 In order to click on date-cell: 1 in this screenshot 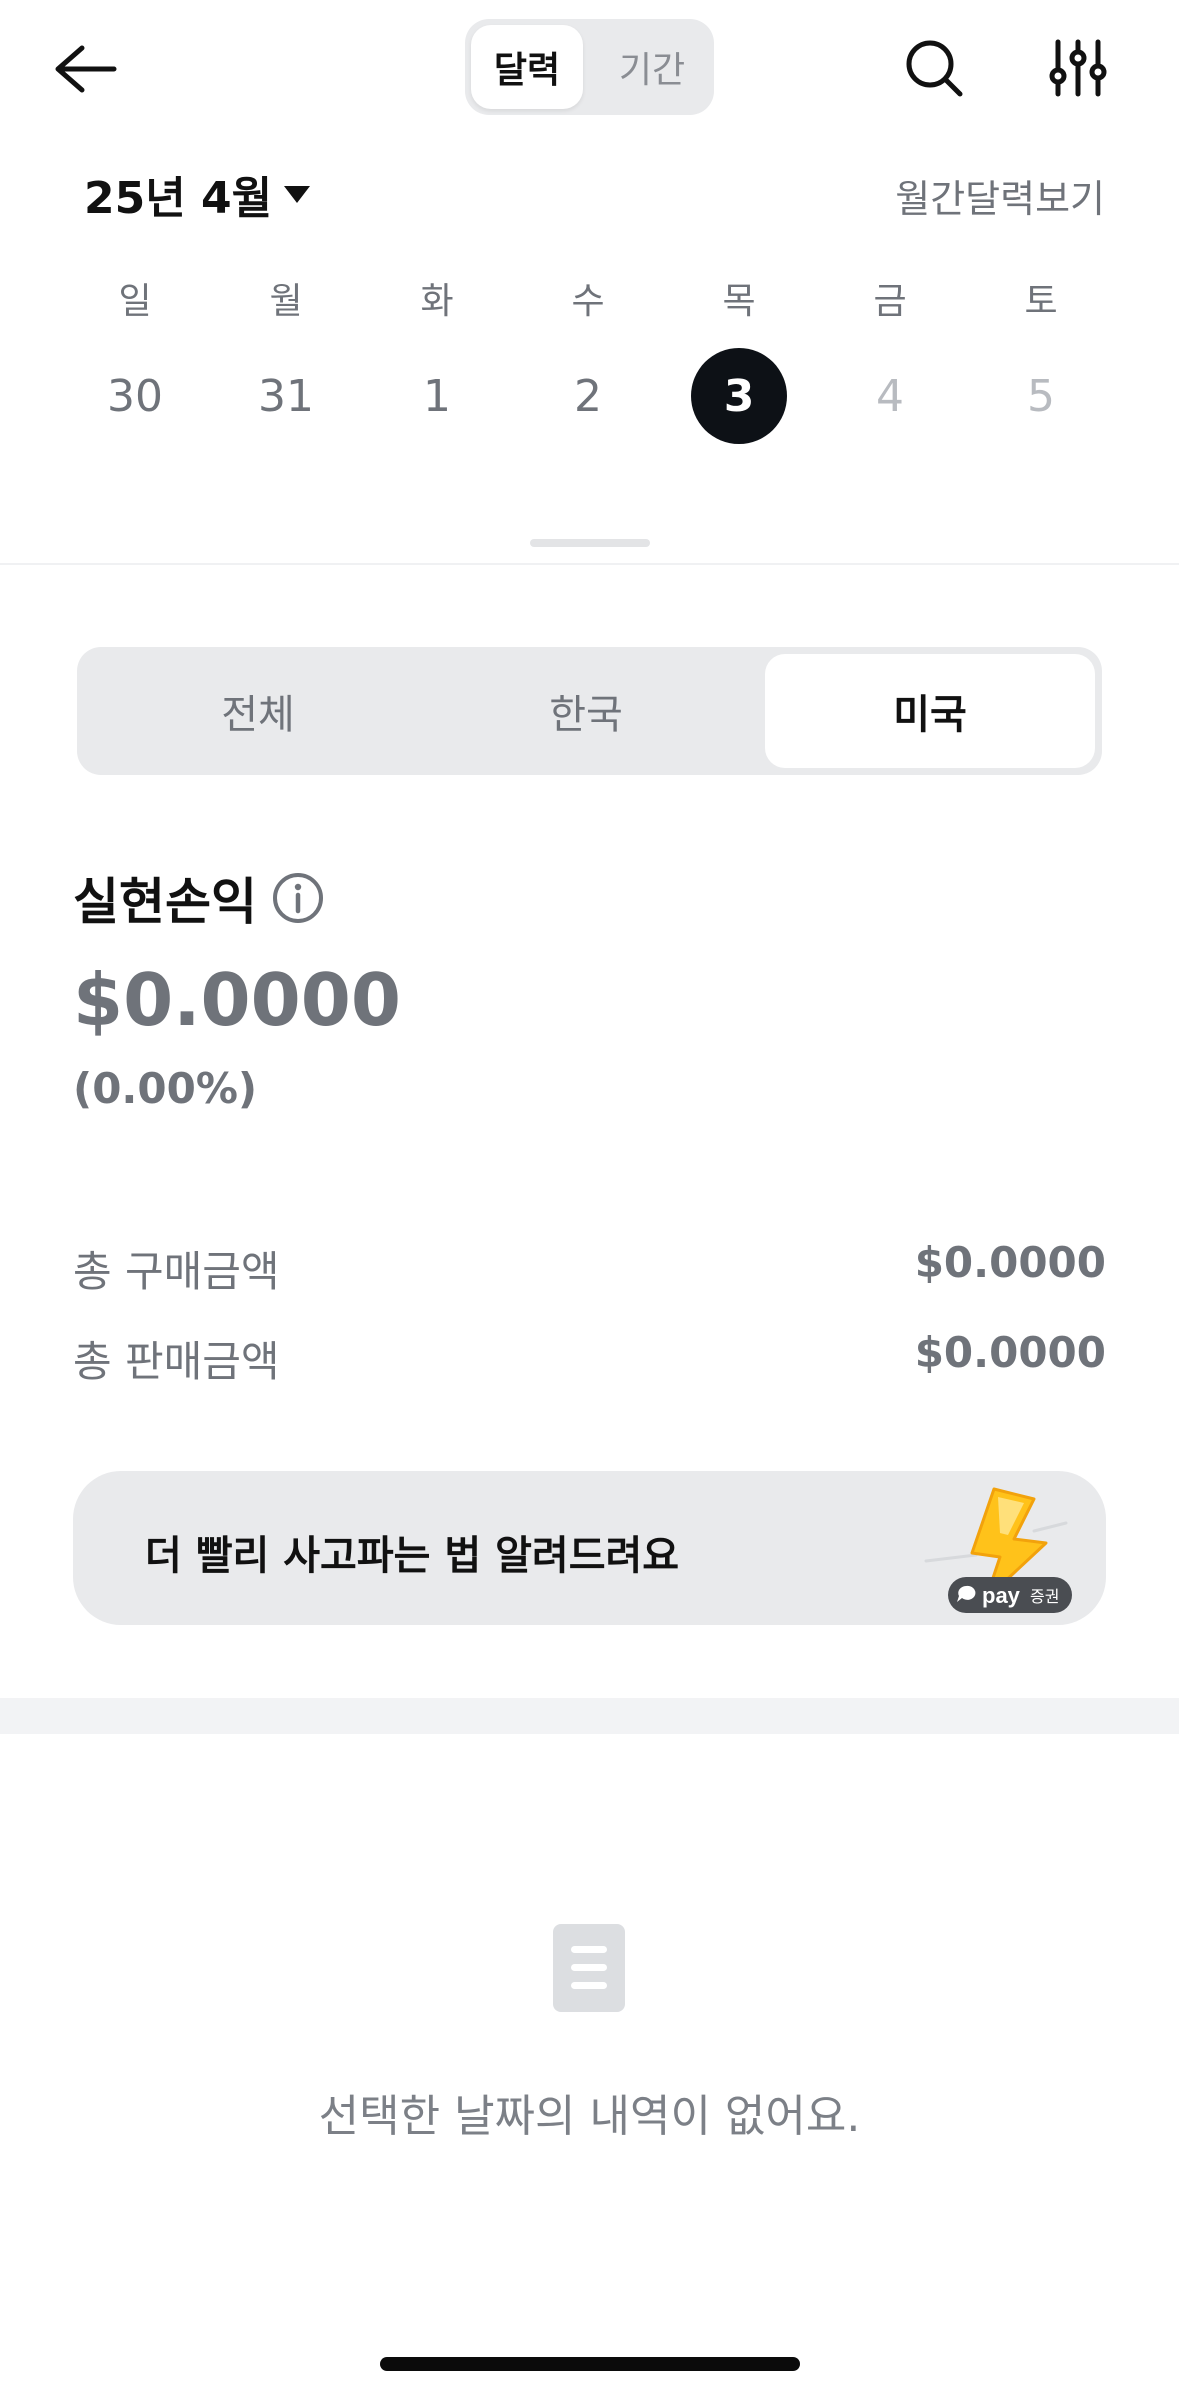, I will do `click(437, 396)`.